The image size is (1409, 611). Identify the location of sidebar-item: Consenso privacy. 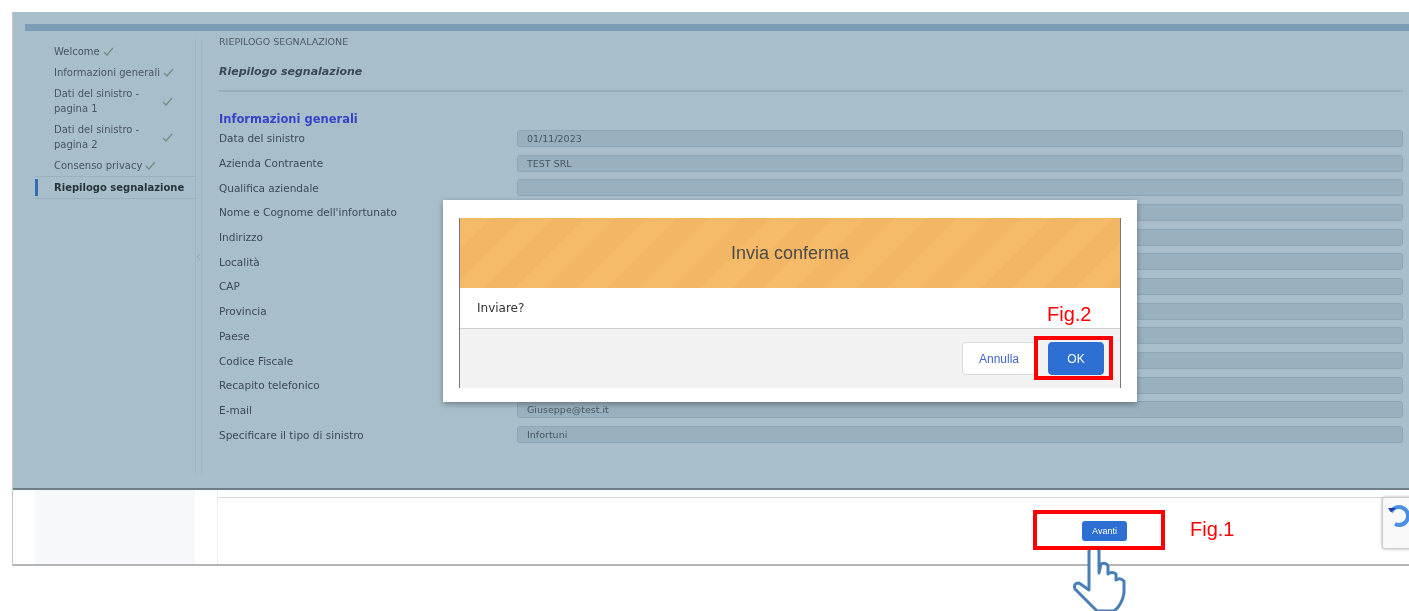
(115, 165).